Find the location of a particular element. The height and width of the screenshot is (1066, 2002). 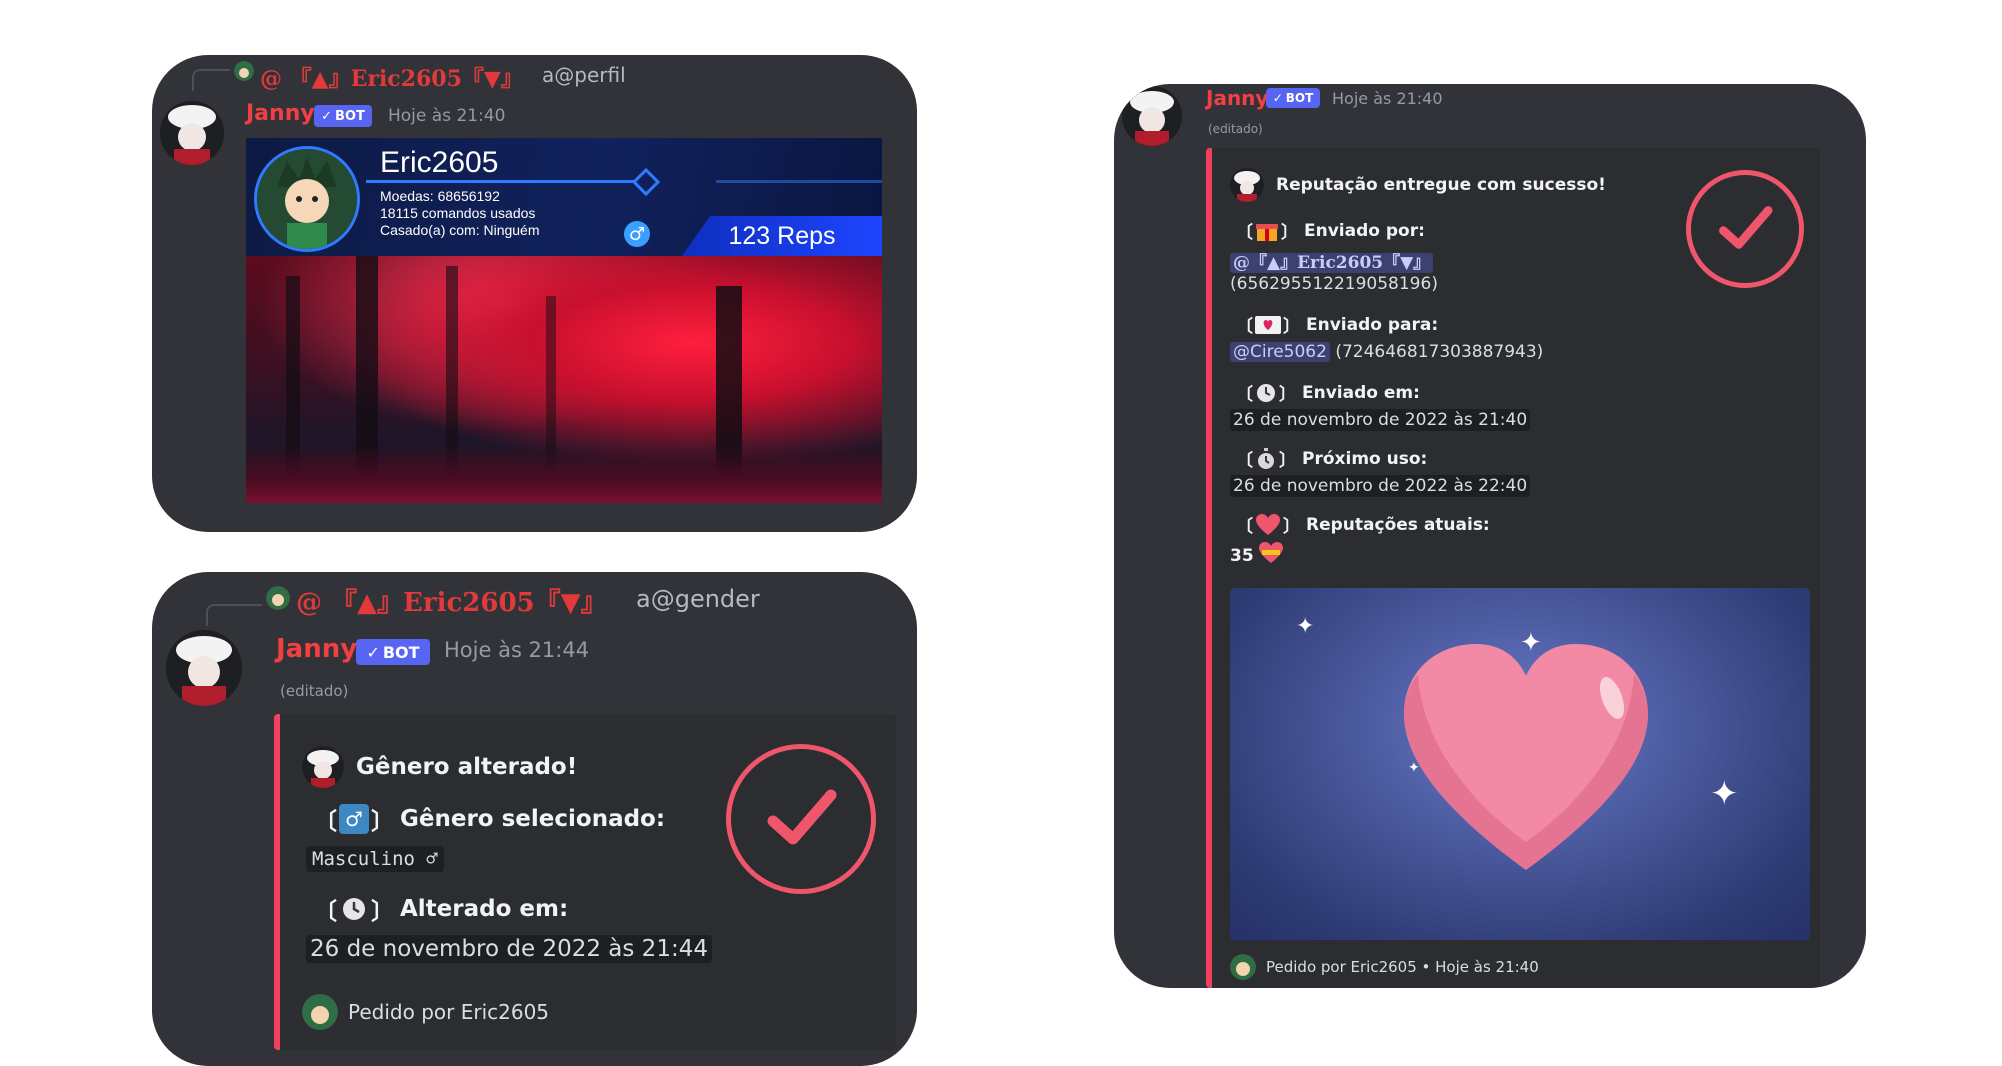

stopwatch-icon is located at coordinates (1266, 458).